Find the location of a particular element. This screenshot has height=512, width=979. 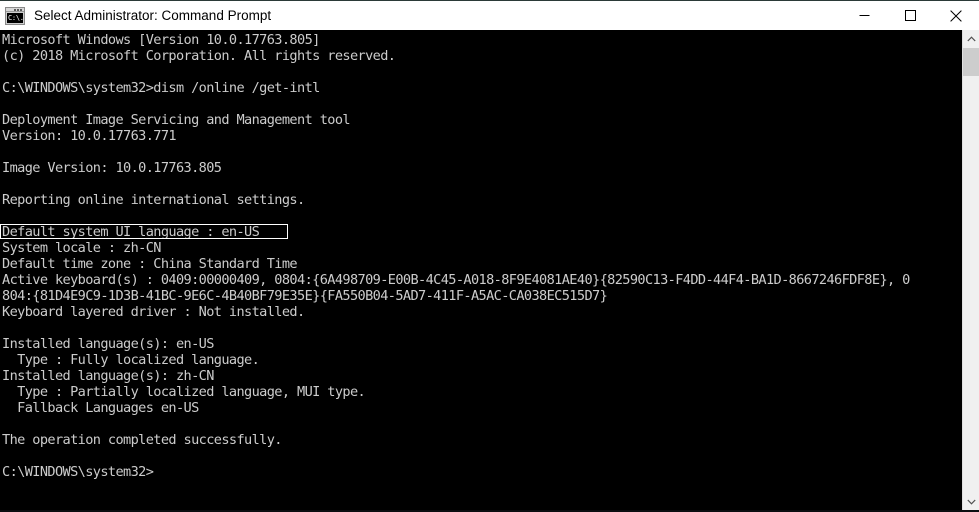

maximize-button is located at coordinates (910, 15).